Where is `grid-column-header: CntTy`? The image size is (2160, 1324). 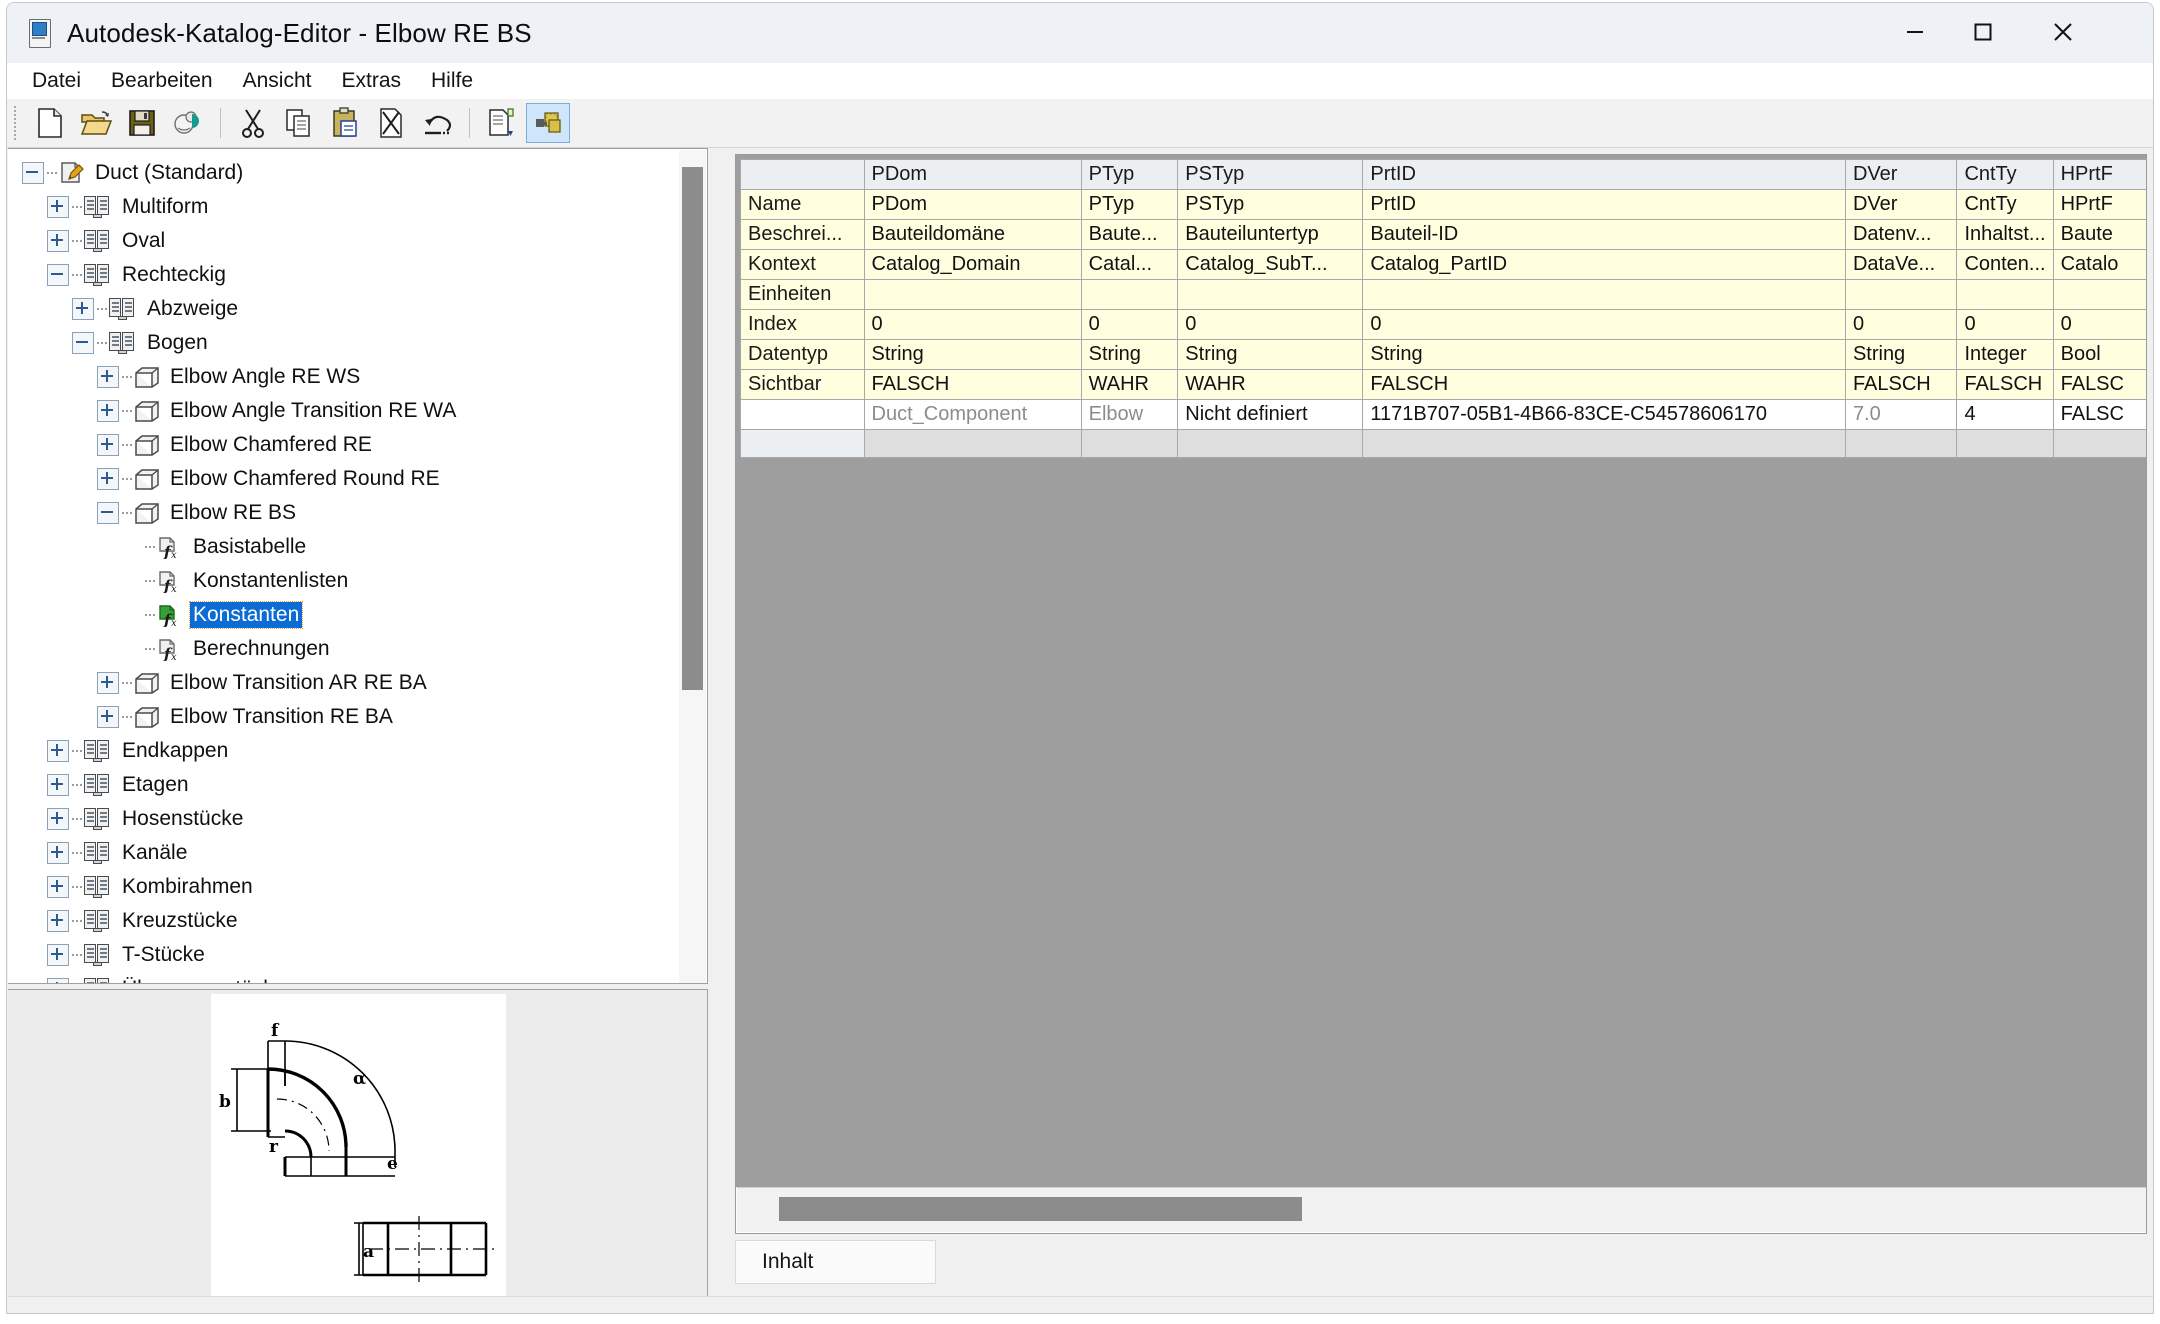 grid-column-header: CntTy is located at coordinates (2005, 174).